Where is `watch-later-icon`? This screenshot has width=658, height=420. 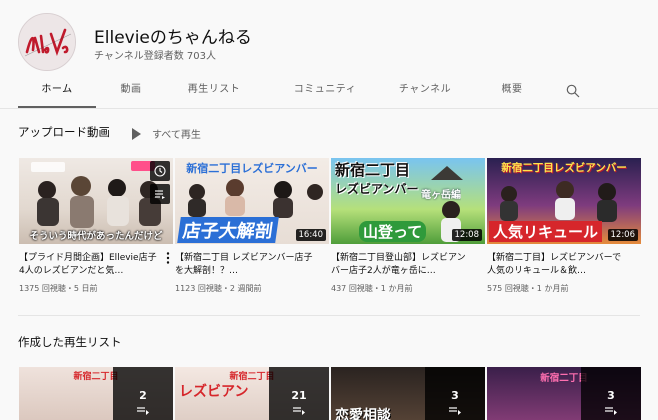 watch-later-icon is located at coordinates (160, 171).